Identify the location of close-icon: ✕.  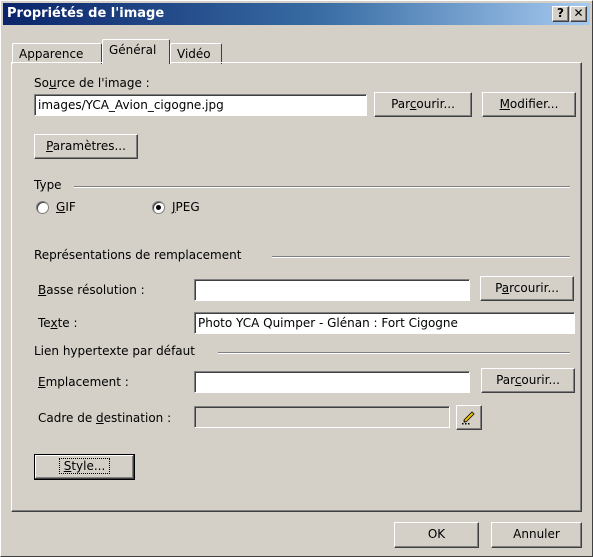
(578, 13).